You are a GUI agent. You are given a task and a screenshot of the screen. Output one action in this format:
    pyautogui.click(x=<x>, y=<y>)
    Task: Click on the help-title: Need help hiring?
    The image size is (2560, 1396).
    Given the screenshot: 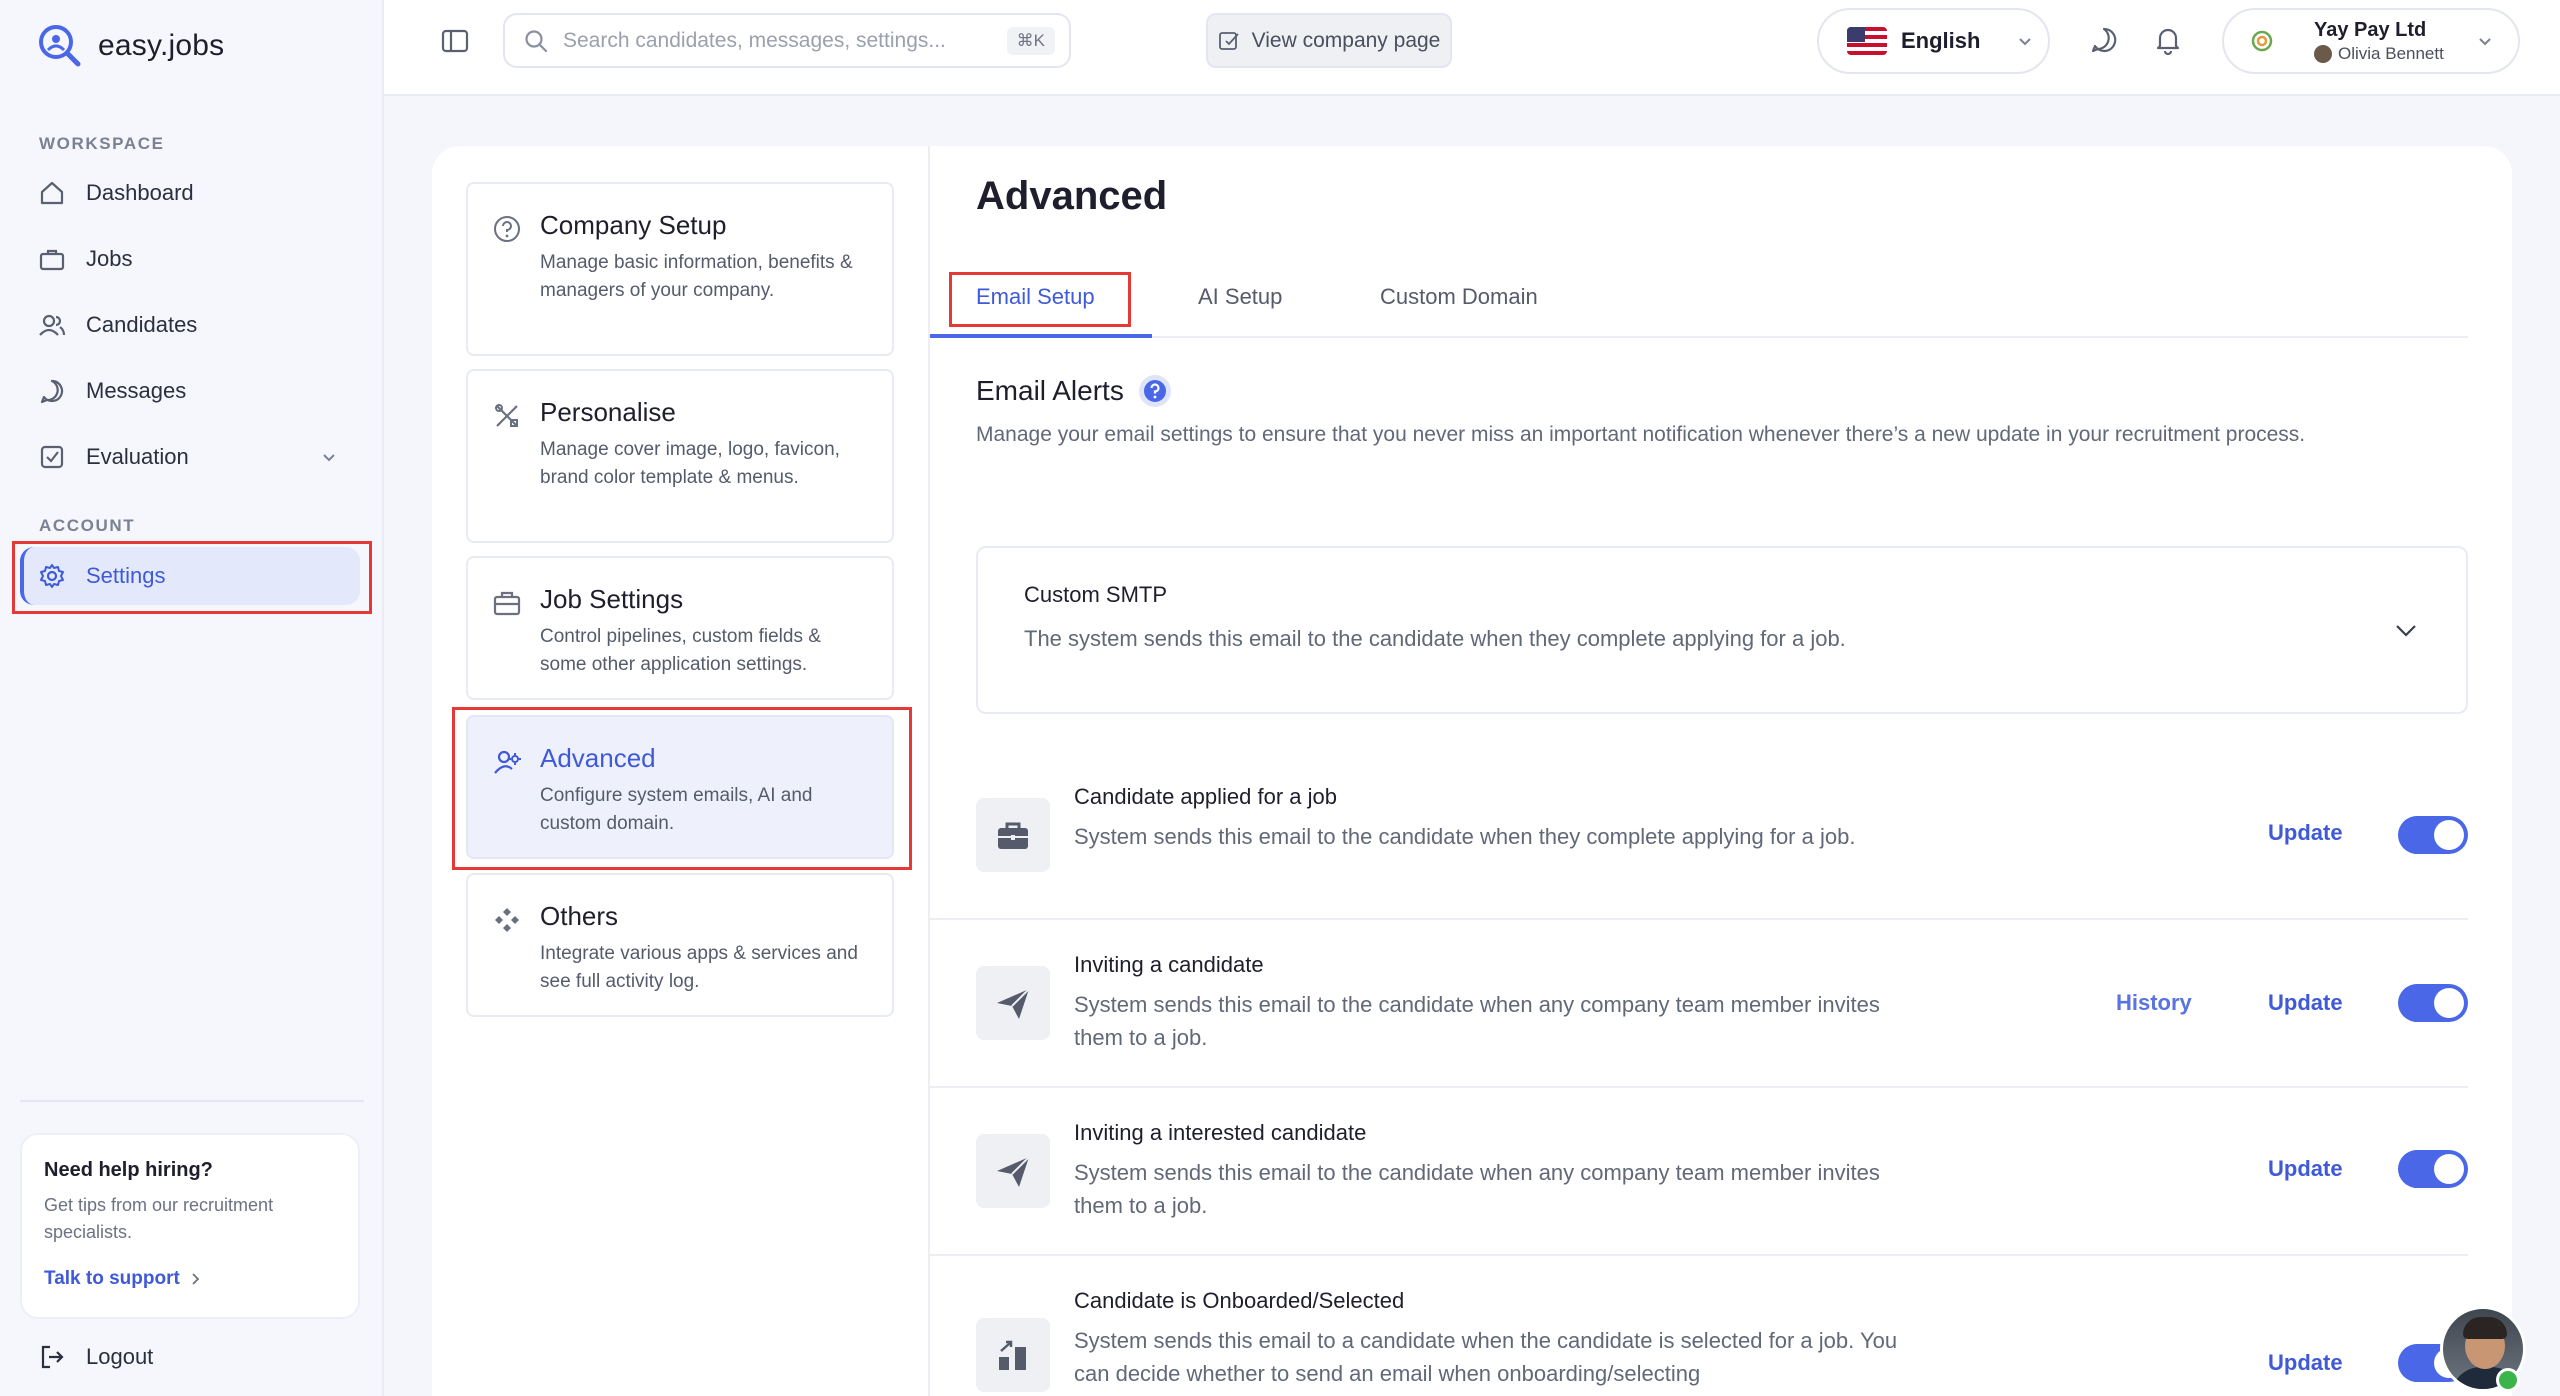 What is the action you would take?
    pyautogui.click(x=128, y=1170)
    